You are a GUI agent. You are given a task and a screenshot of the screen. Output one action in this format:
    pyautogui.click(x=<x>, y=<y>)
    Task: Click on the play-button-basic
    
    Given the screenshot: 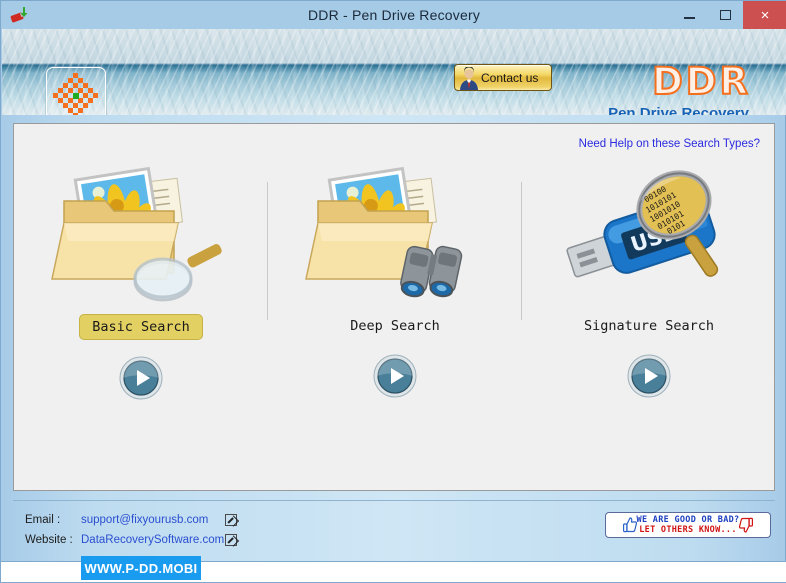 What is the action you would take?
    pyautogui.click(x=141, y=378)
    